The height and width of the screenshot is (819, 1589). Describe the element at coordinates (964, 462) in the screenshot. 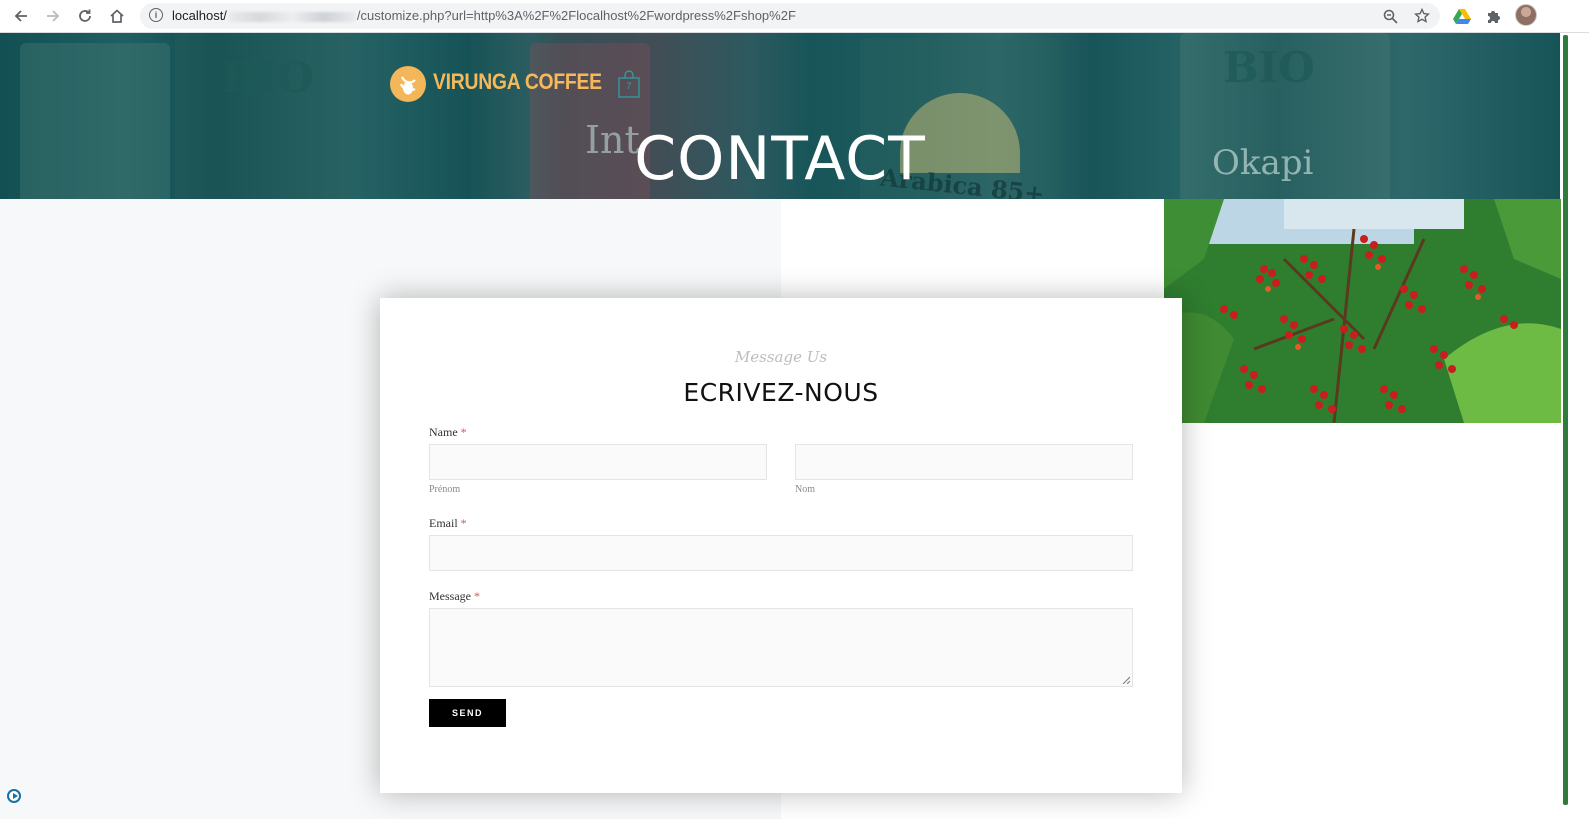

I see `last-name-input` at that location.